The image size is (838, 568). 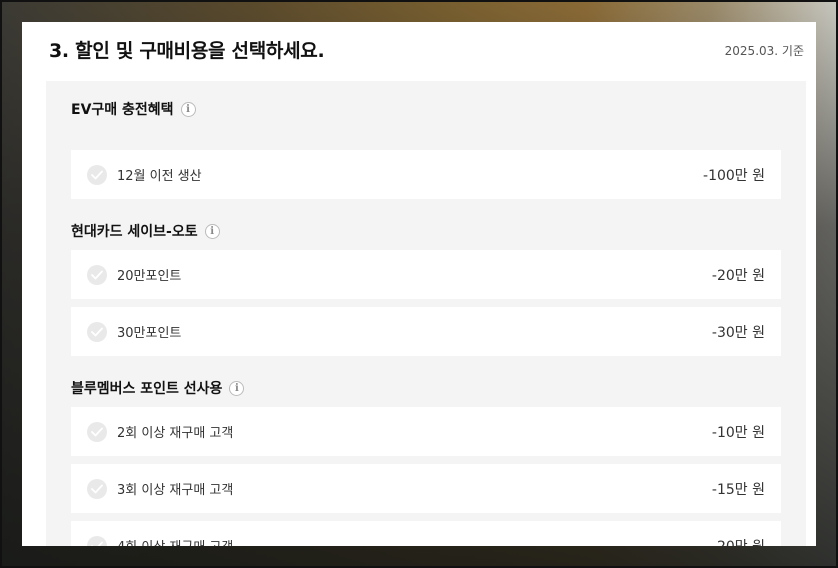 I want to click on option-label: 30만포인트, so click(x=149, y=333).